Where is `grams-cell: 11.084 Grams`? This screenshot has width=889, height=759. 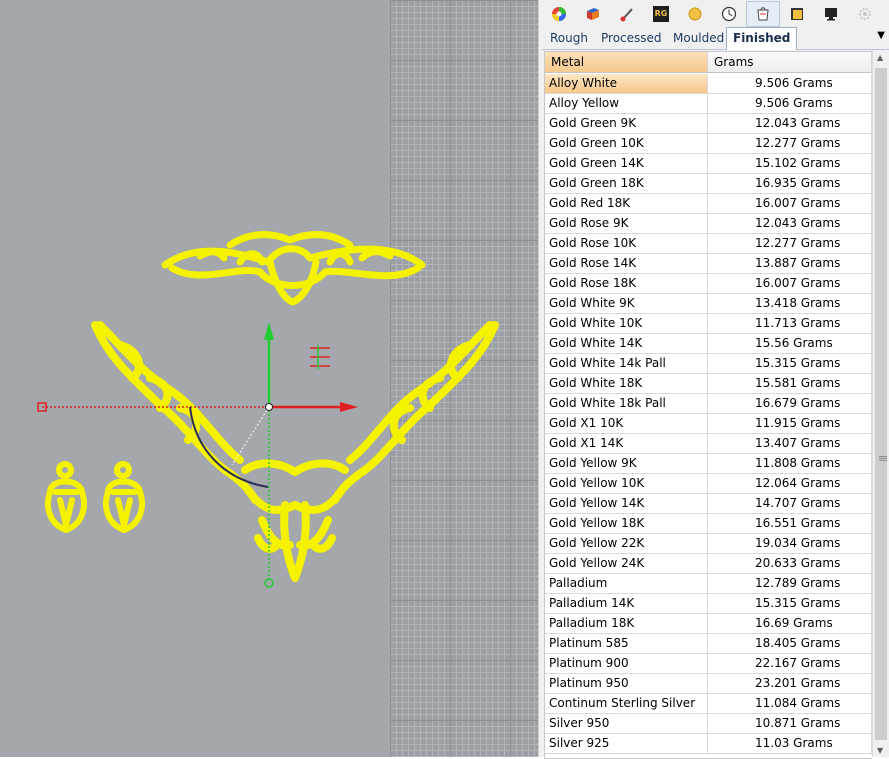 grams-cell: 11.084 Grams is located at coordinates (790, 704).